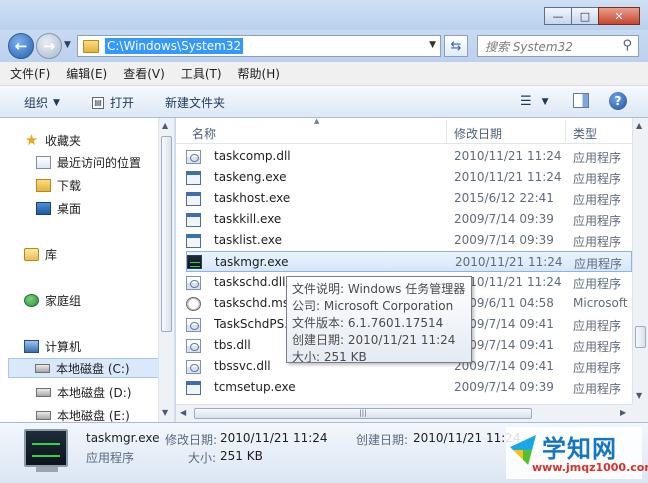 This screenshot has width=648, height=483. I want to click on nav-drive-d: 本地磁盘 (D:), so click(83, 392).